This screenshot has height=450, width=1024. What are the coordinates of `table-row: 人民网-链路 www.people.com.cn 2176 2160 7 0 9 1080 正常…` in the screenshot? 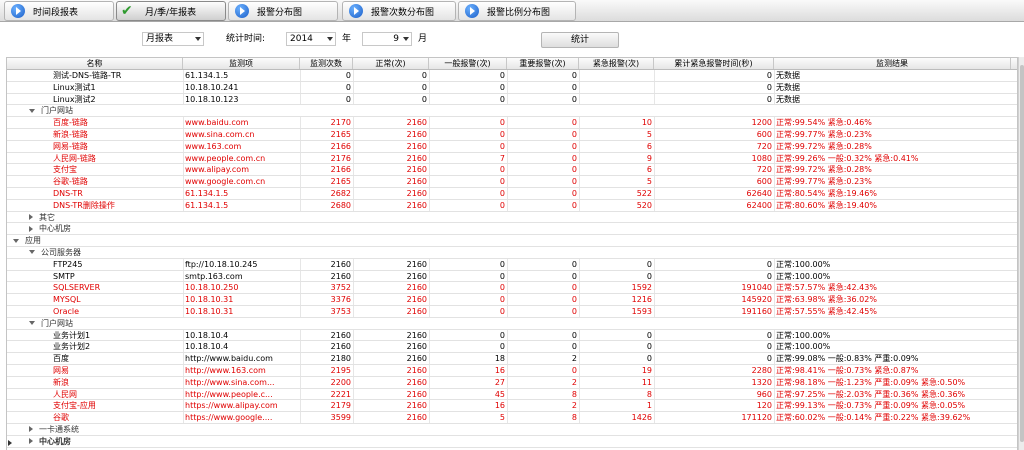 It's located at (512, 158).